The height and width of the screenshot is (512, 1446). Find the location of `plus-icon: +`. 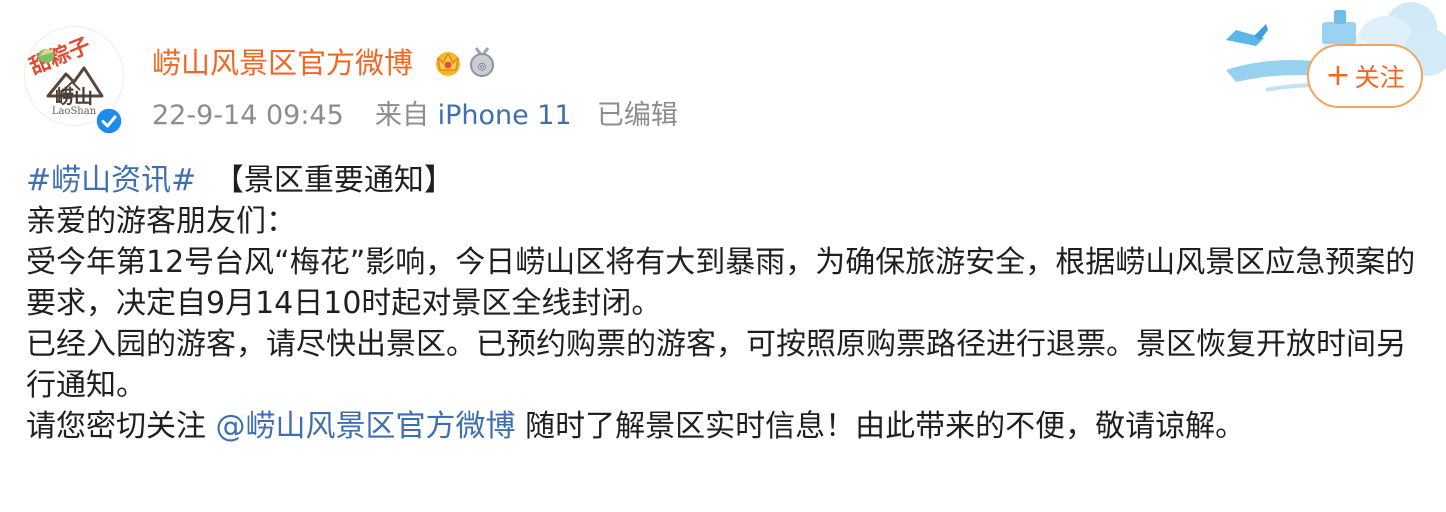

plus-icon: + is located at coordinates (1338, 75).